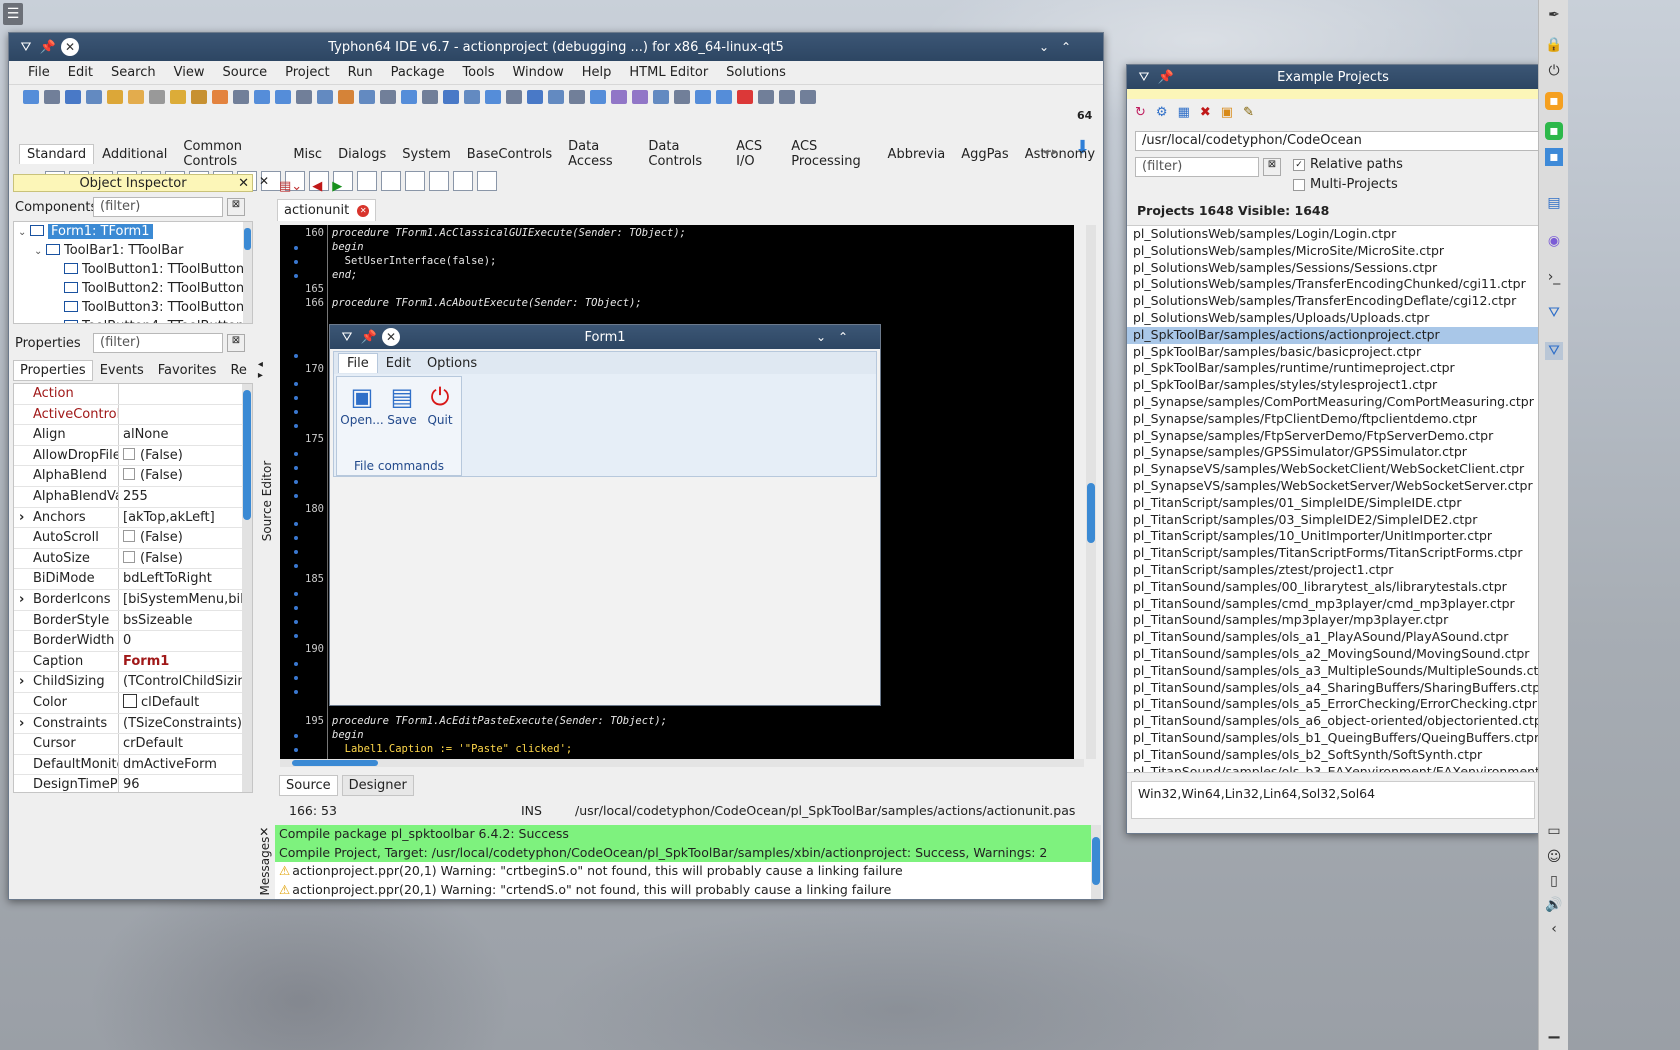  Describe the element at coordinates (185, 620) in the screenshot. I see `property-value: bsSizeable` at that location.